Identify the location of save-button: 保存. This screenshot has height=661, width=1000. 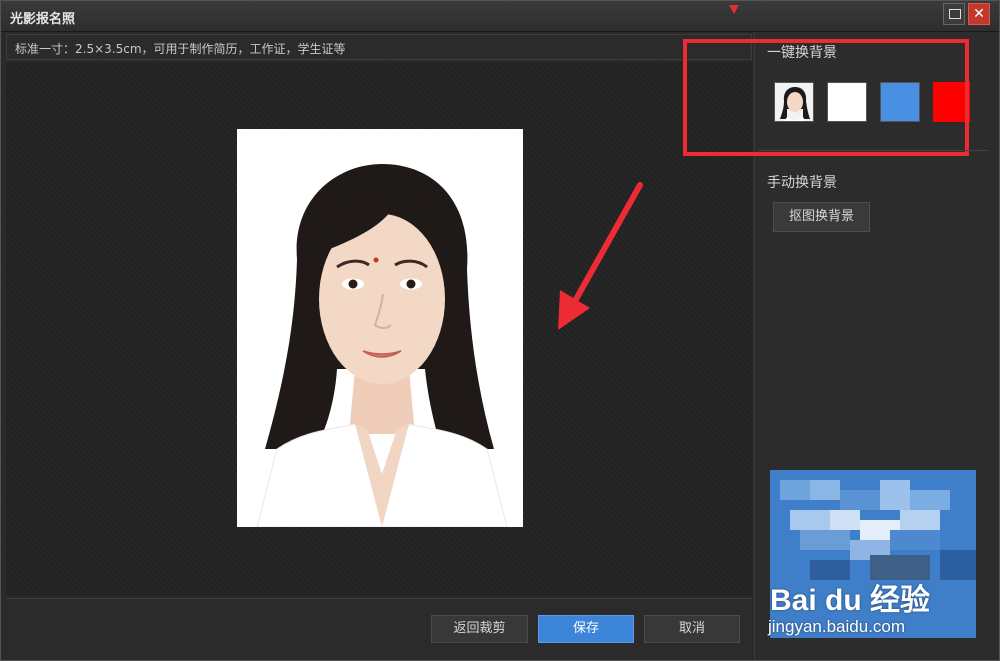
(586, 629).